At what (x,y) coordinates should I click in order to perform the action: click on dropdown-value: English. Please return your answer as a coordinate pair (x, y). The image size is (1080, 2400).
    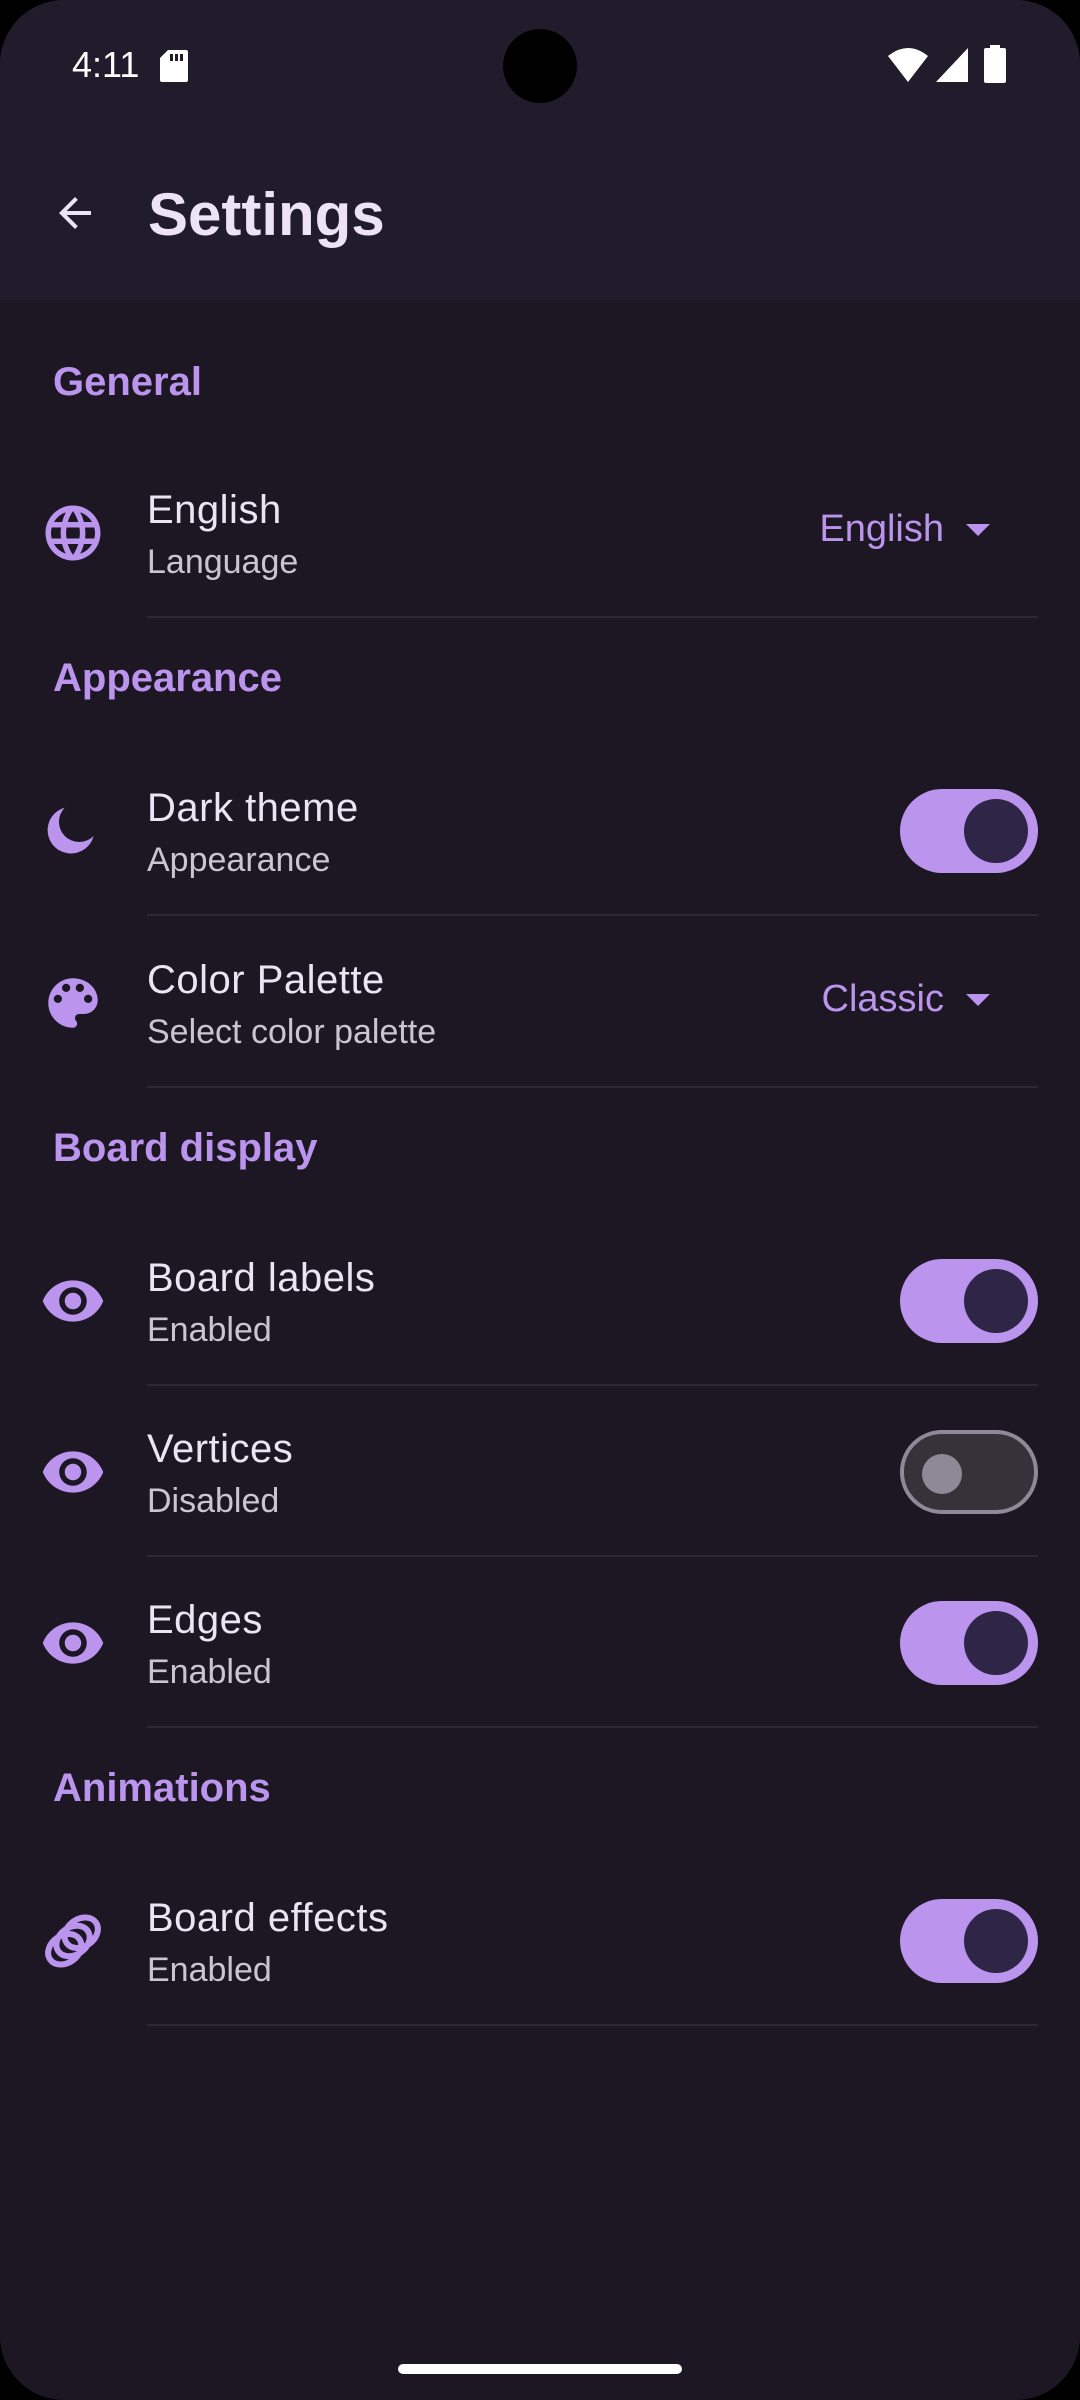
    Looking at the image, I should click on (881, 529).